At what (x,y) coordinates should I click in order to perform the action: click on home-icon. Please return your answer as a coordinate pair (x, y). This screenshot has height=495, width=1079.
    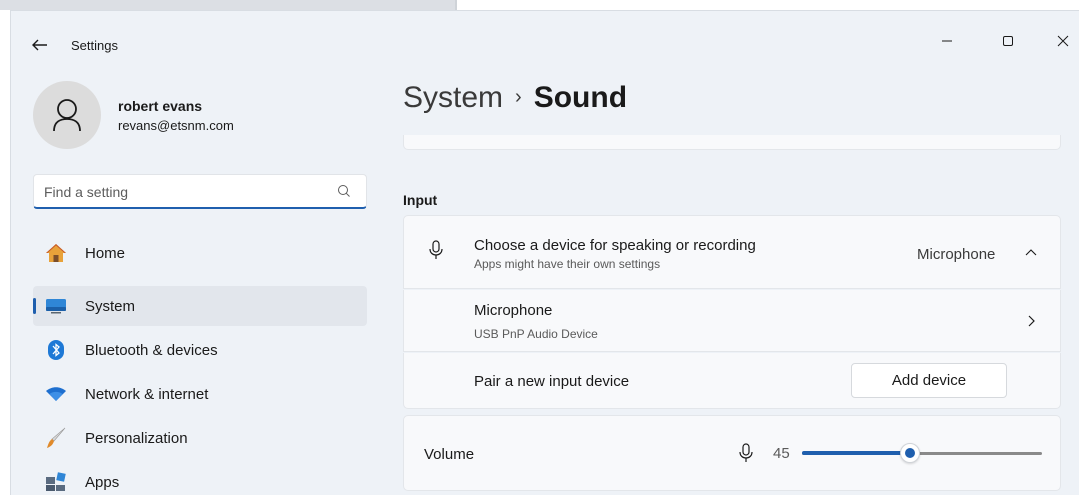
    Looking at the image, I should click on (56, 253).